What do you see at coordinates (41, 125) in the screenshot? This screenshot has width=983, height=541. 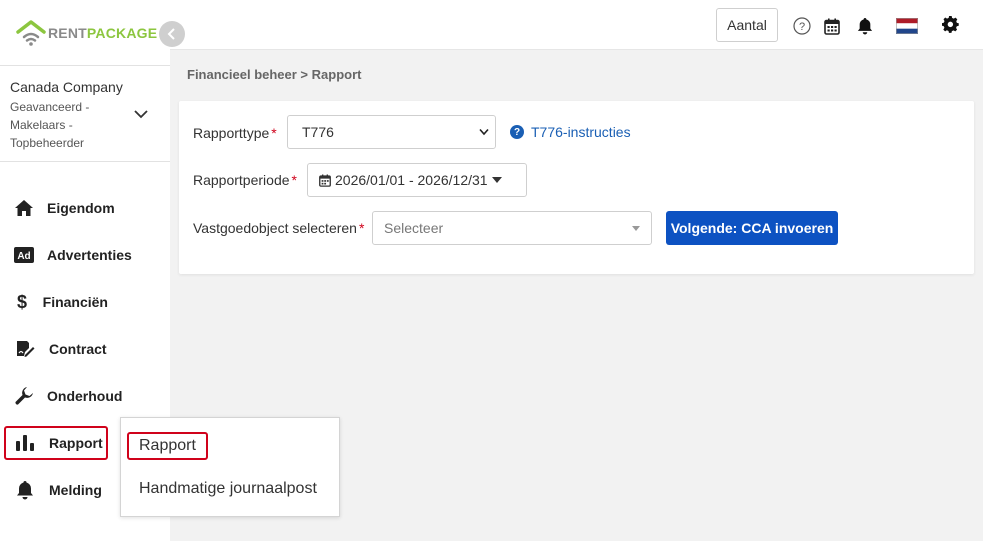 I see `account-role-line: Makelaars -` at bounding box center [41, 125].